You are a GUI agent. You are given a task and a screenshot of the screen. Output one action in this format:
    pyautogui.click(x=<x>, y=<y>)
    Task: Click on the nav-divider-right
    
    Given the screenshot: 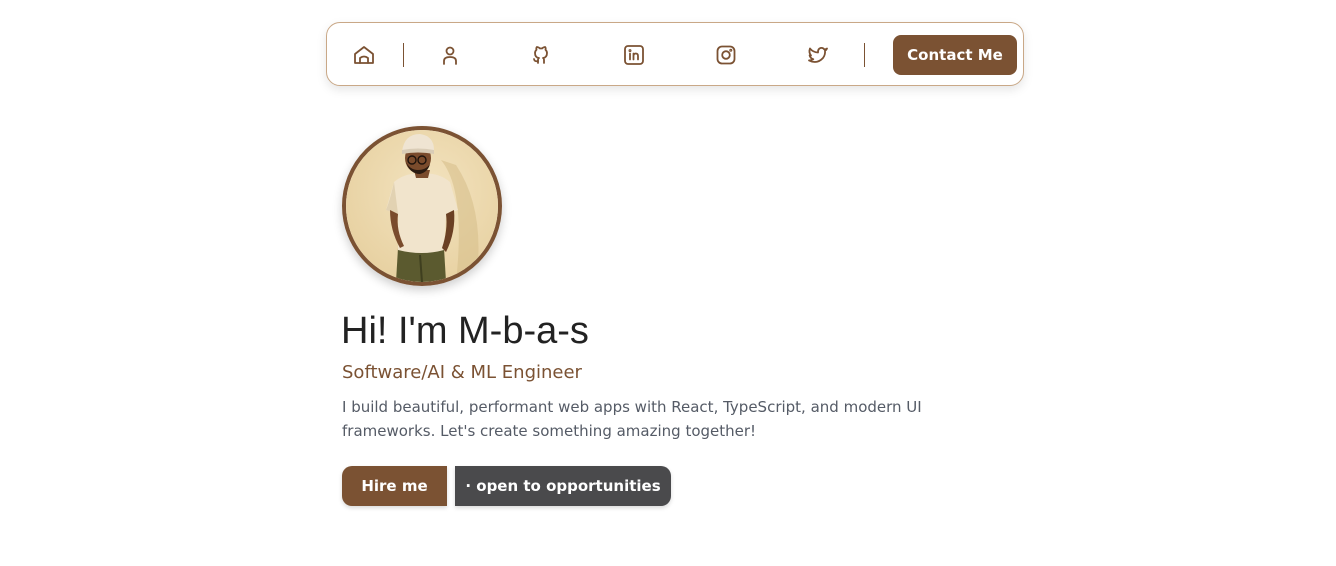 What is the action you would take?
    pyautogui.click(x=864, y=55)
    